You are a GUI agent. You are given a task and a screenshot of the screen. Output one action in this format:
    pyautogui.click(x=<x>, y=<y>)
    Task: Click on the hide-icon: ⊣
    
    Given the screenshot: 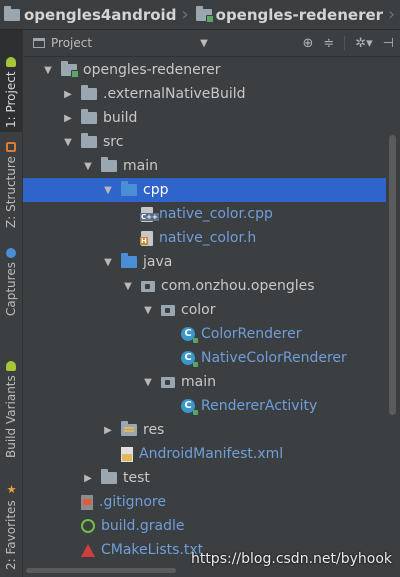 What is the action you would take?
    pyautogui.click(x=388, y=43)
    